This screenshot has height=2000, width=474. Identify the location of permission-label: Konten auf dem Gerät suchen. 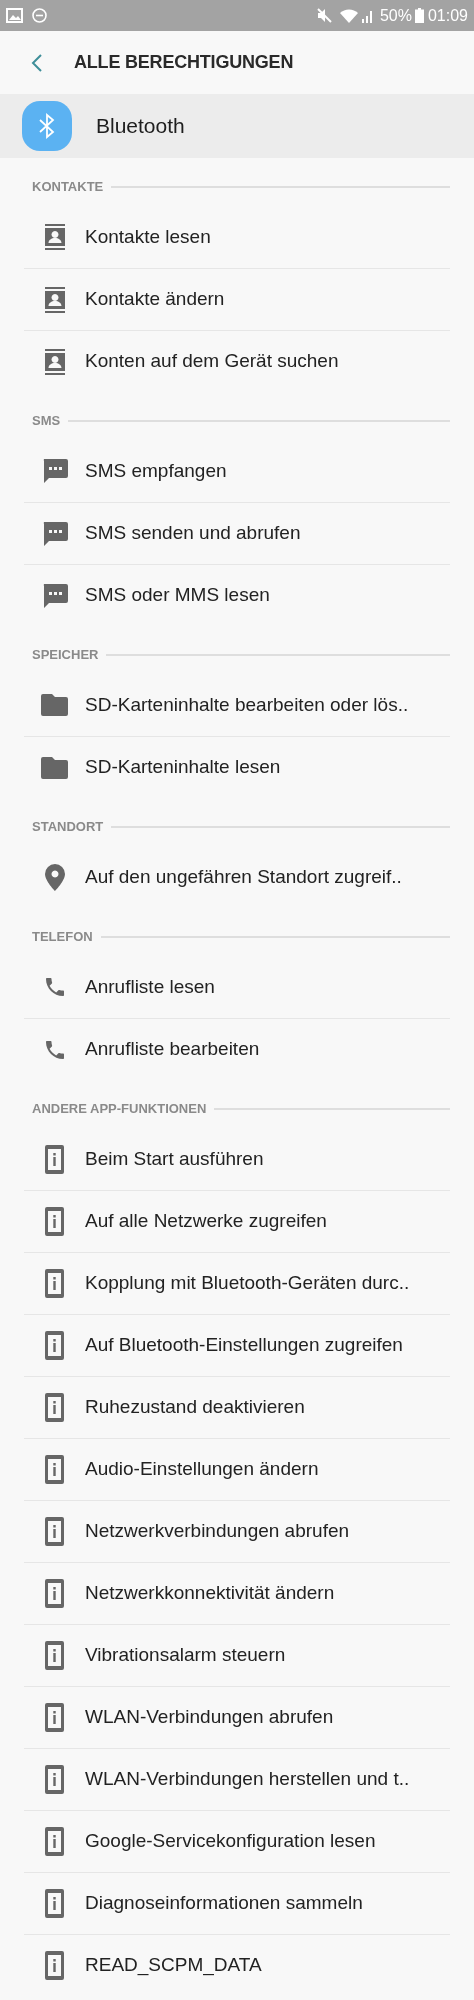
(212, 361).